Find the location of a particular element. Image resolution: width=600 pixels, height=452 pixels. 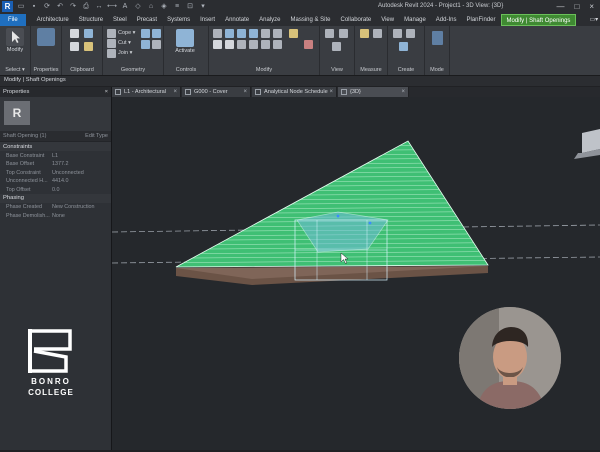

section-icon: ◈ is located at coordinates (164, 7).